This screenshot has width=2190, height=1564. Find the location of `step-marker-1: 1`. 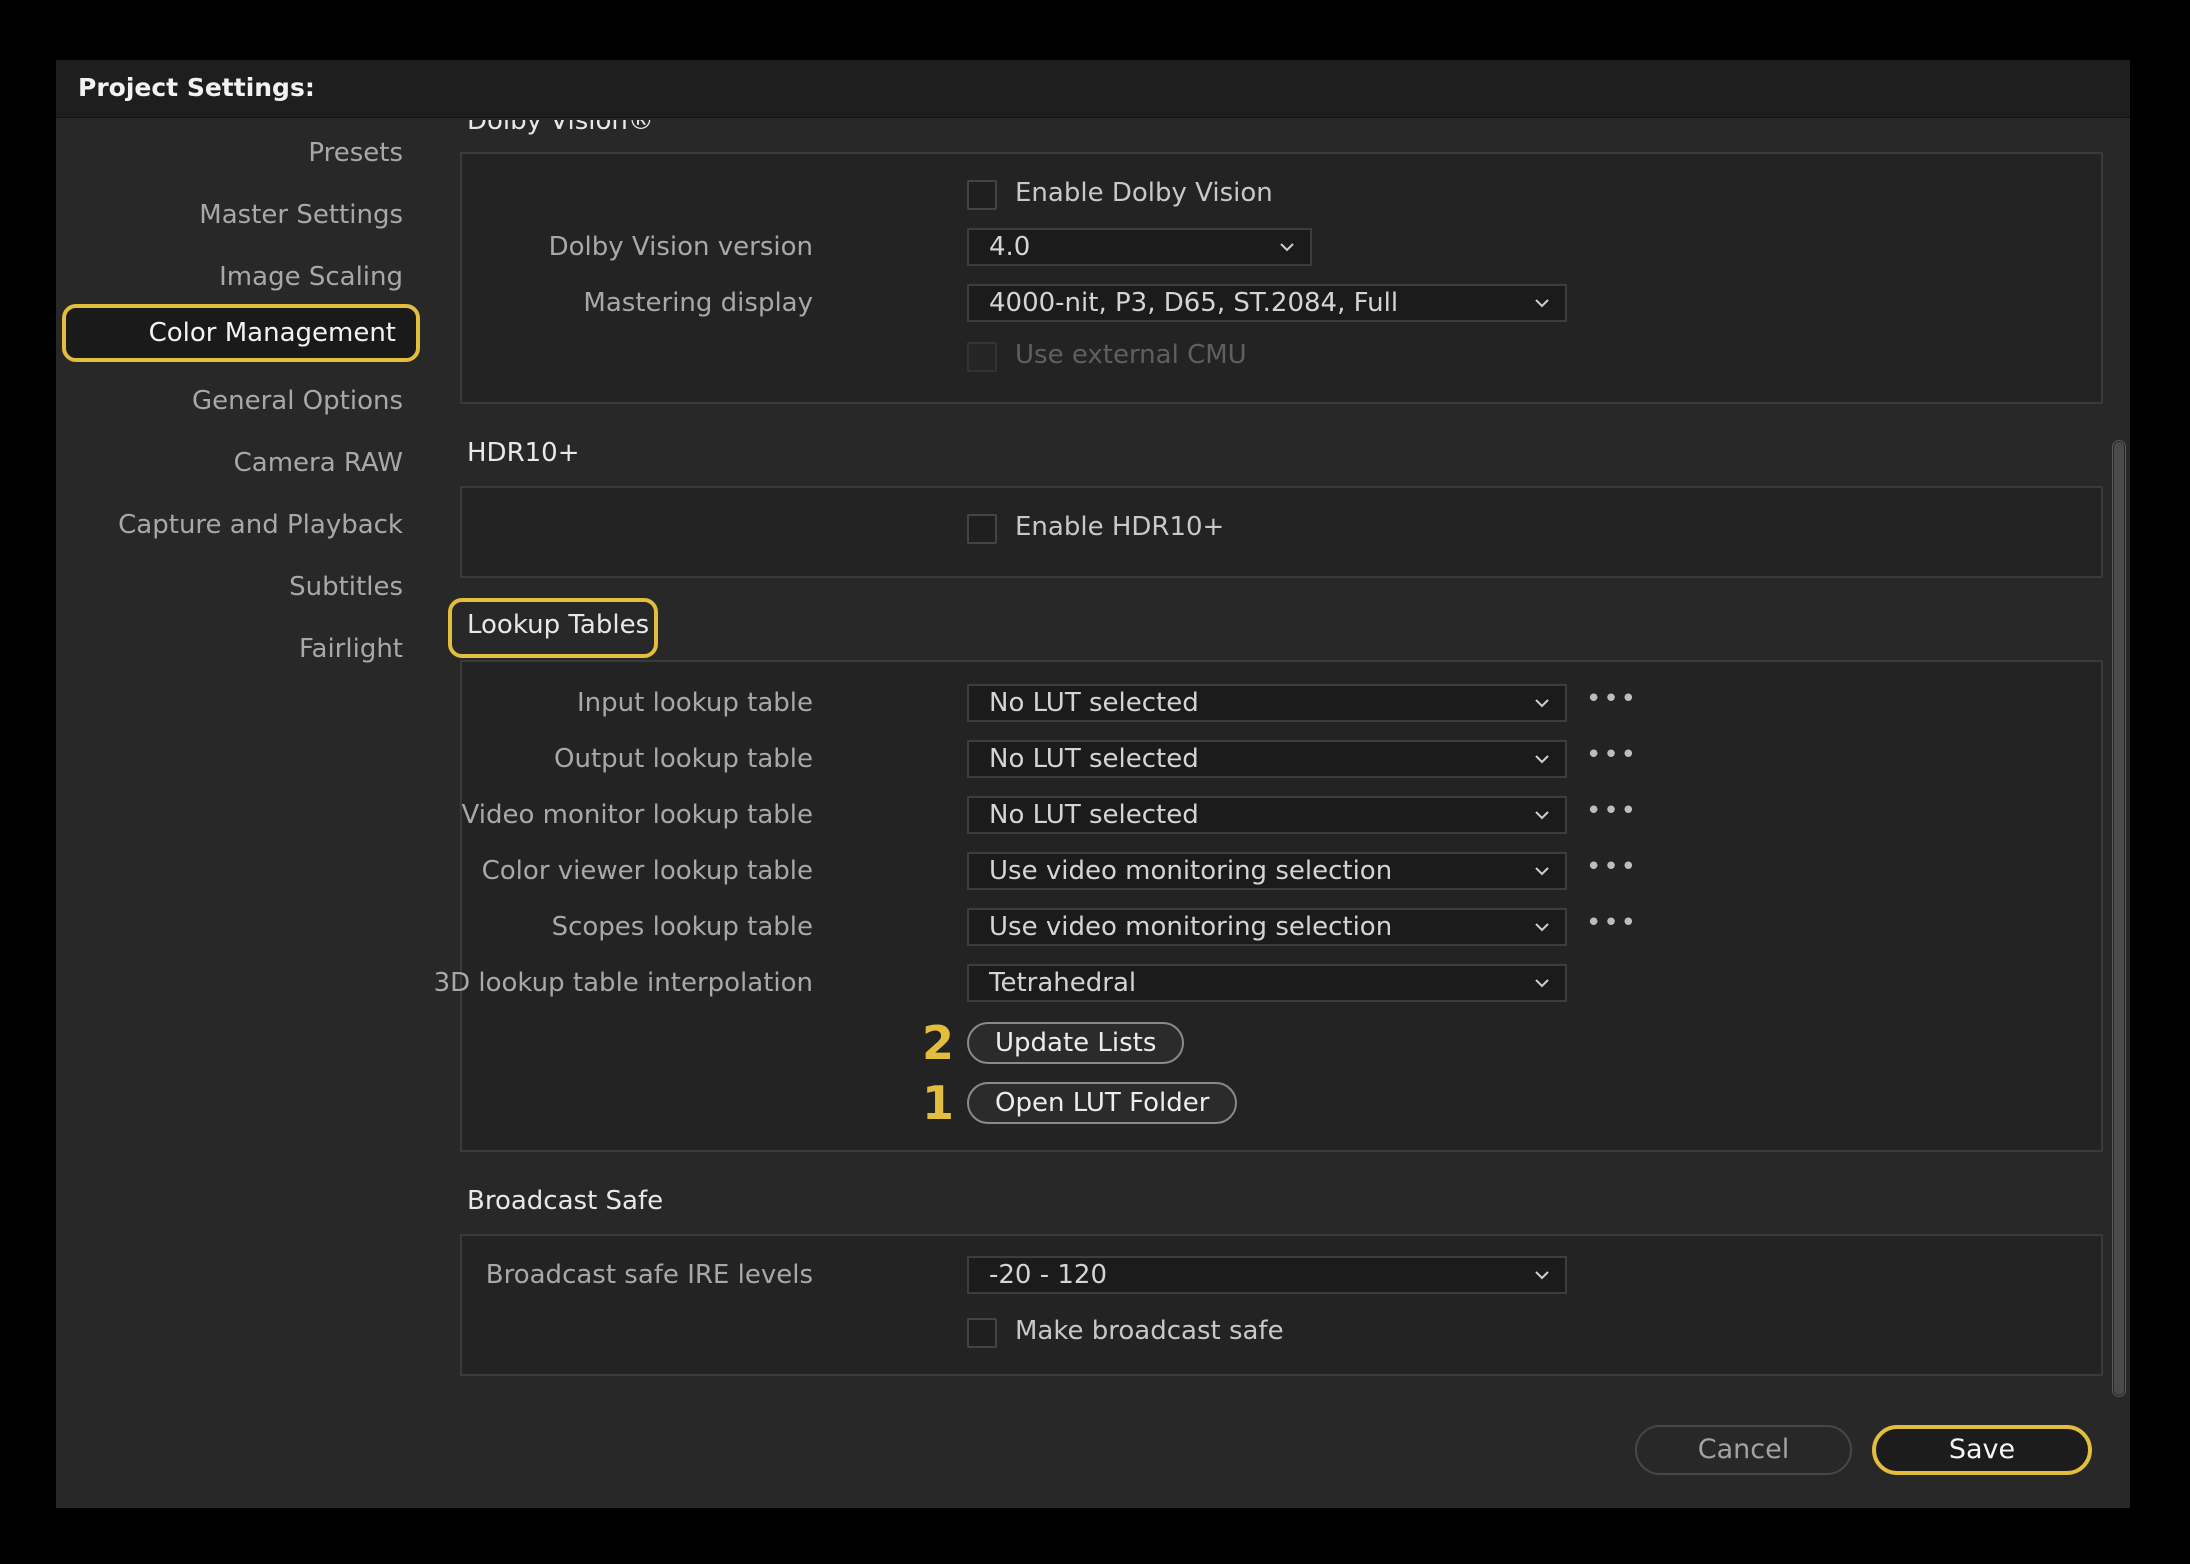

step-marker-1: 1 is located at coordinates (938, 1103).